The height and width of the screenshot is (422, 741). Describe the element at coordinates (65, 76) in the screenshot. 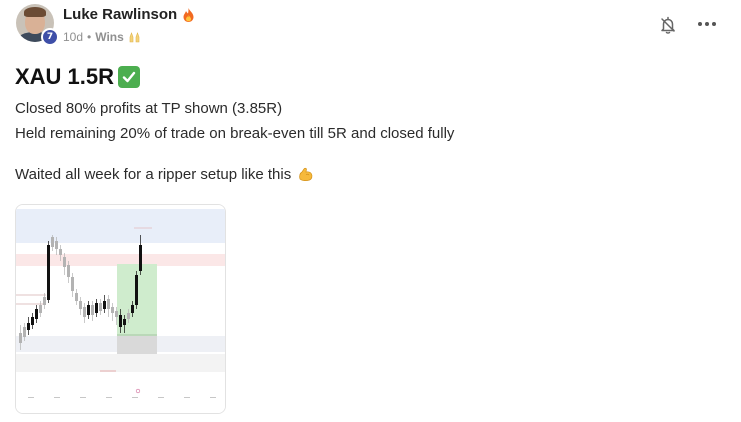

I see `post-title: XAU 1.5R` at that location.